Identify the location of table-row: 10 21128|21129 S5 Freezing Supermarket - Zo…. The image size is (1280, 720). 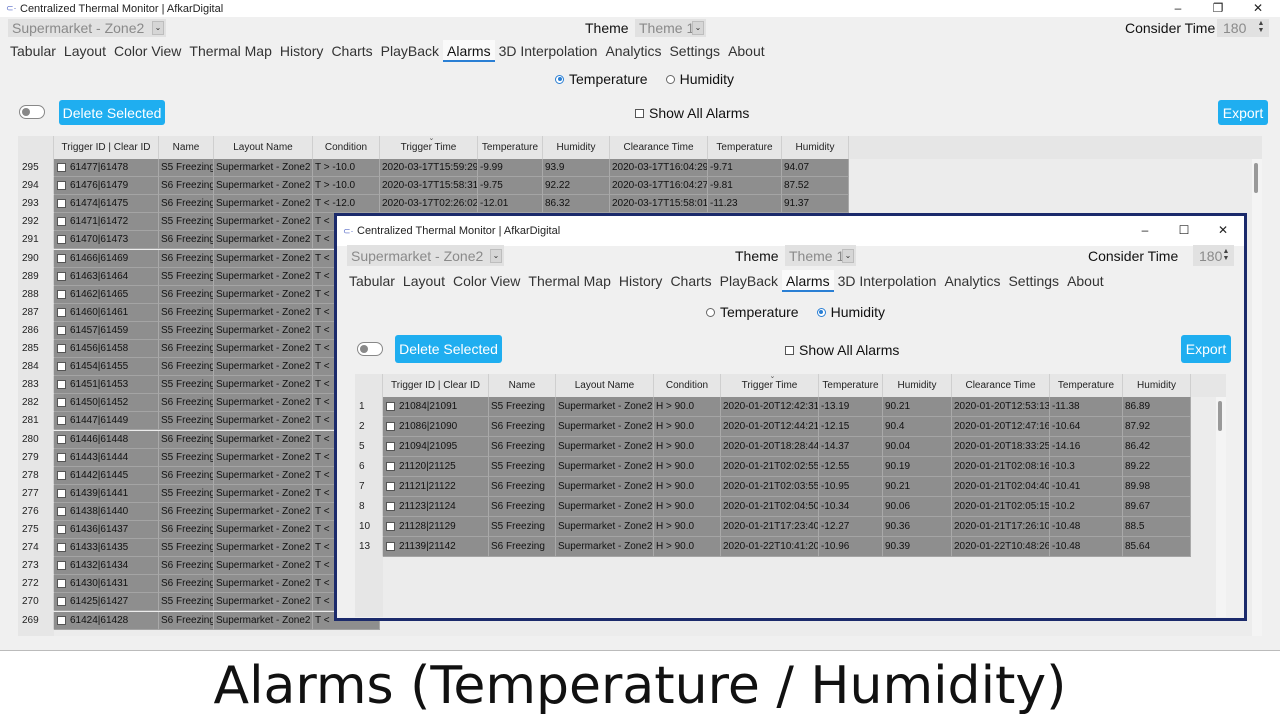
(773, 527).